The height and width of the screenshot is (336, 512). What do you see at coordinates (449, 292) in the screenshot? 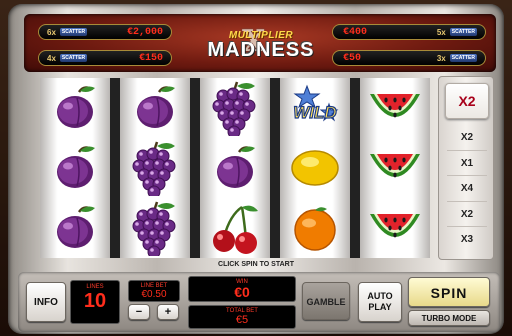
I see `spin-button: SPIN` at bounding box center [449, 292].